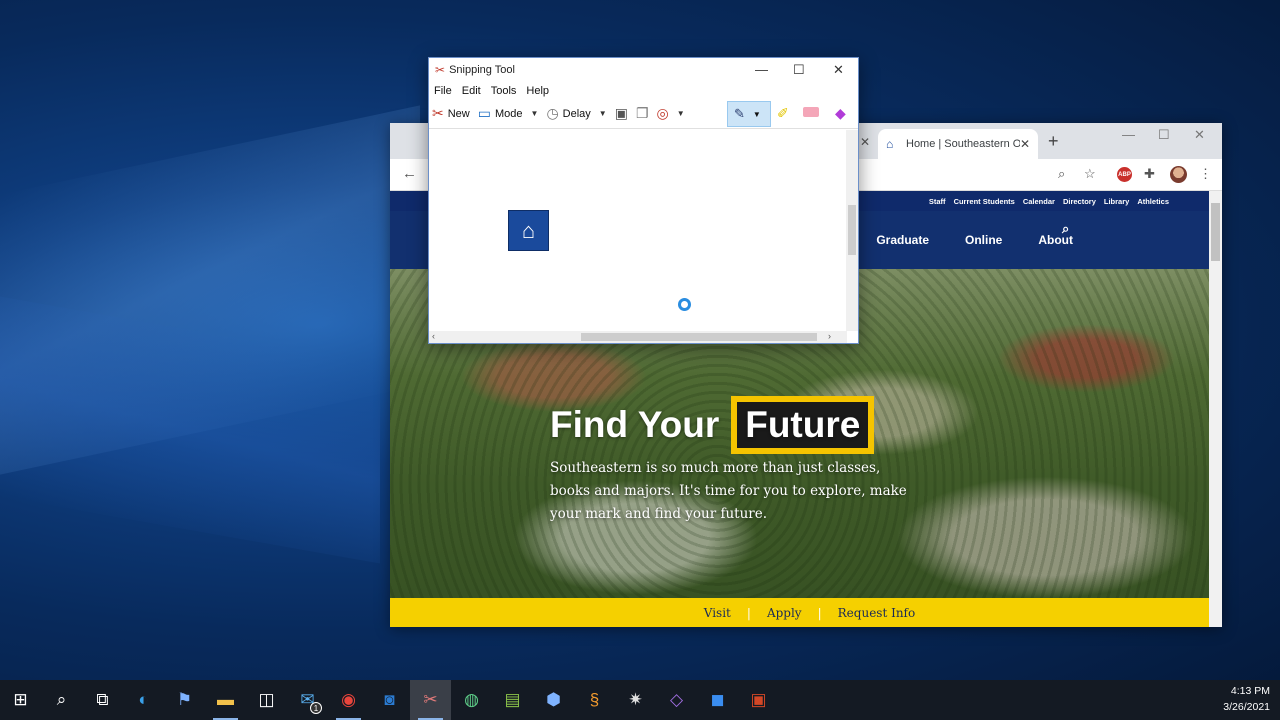  Describe the element at coordinates (784, 613) in the screenshot. I see `cta-apply: Apply` at that location.